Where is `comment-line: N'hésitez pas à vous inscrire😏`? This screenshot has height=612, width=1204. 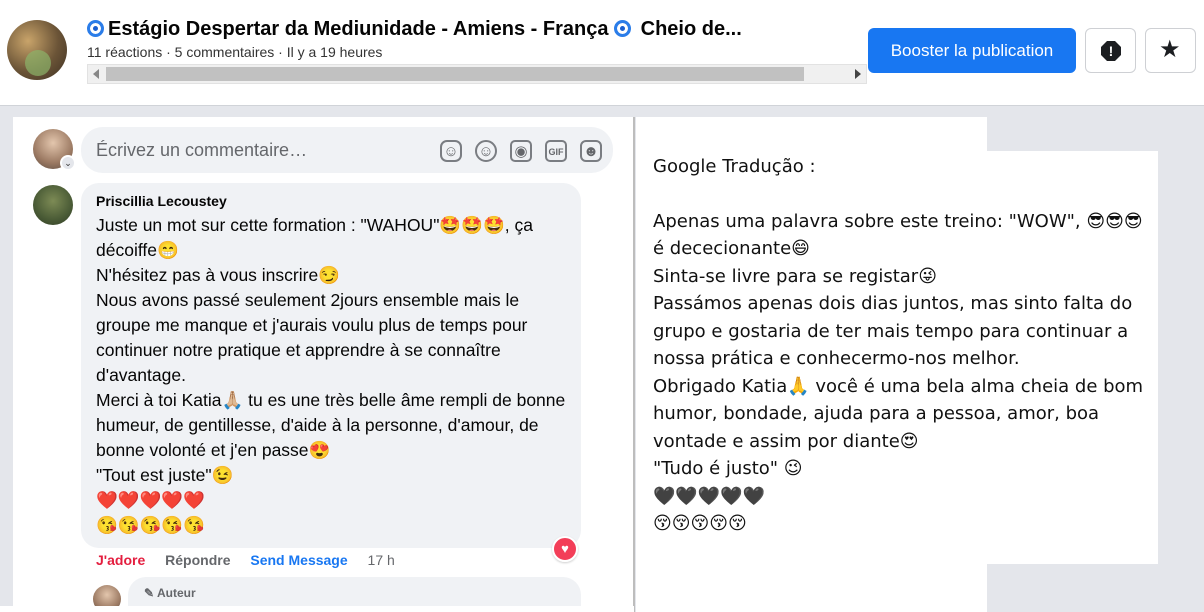 comment-line: N'hésitez pas à vous inscrire😏 is located at coordinates (218, 275).